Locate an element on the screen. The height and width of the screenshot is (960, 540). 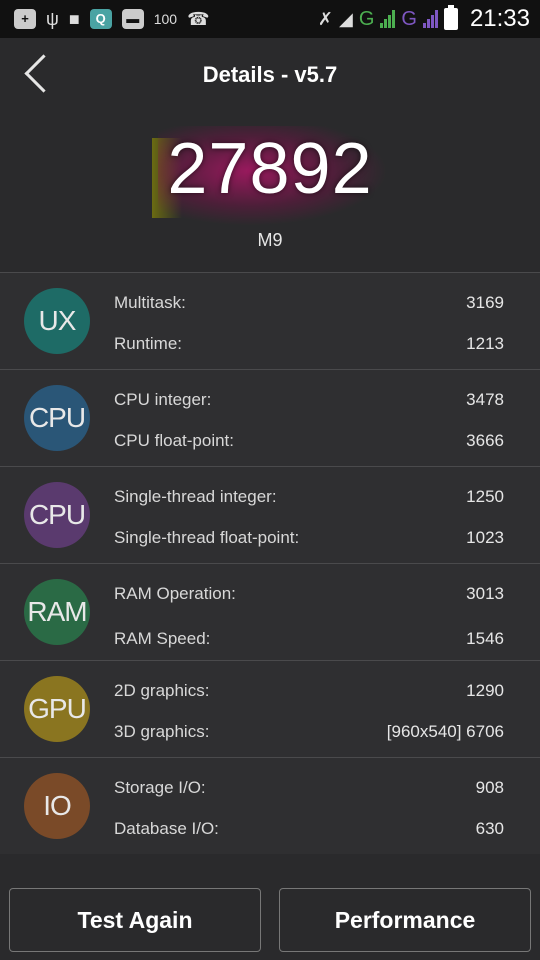
item-value: 1546 is located at coordinates (485, 638).